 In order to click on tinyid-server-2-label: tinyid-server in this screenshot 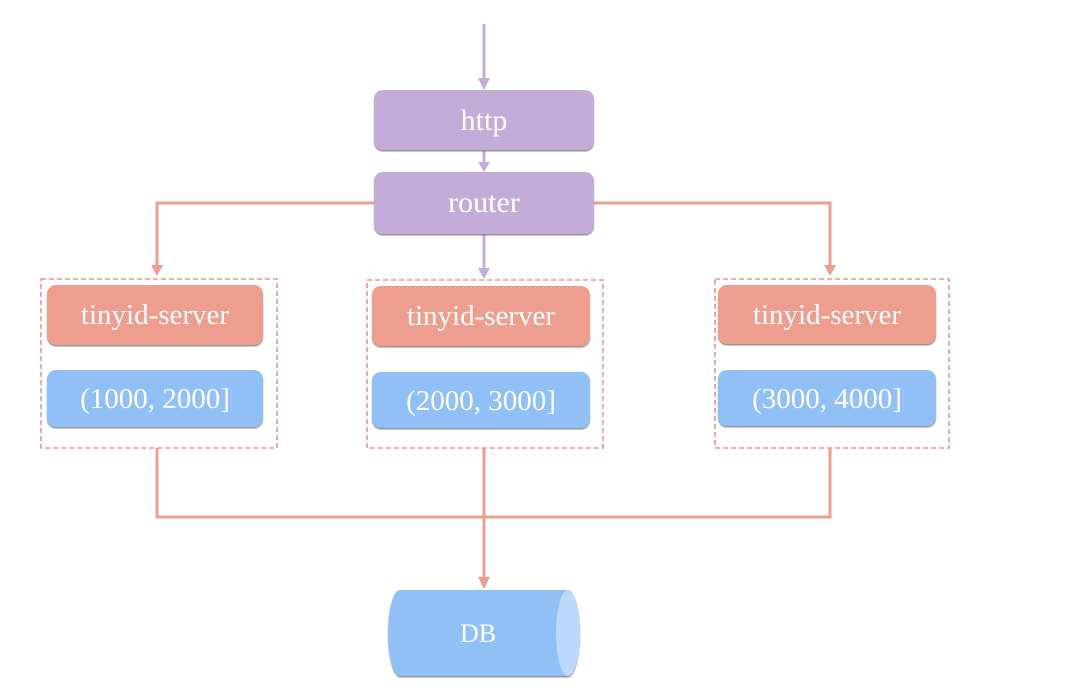, I will do `click(481, 316)`.